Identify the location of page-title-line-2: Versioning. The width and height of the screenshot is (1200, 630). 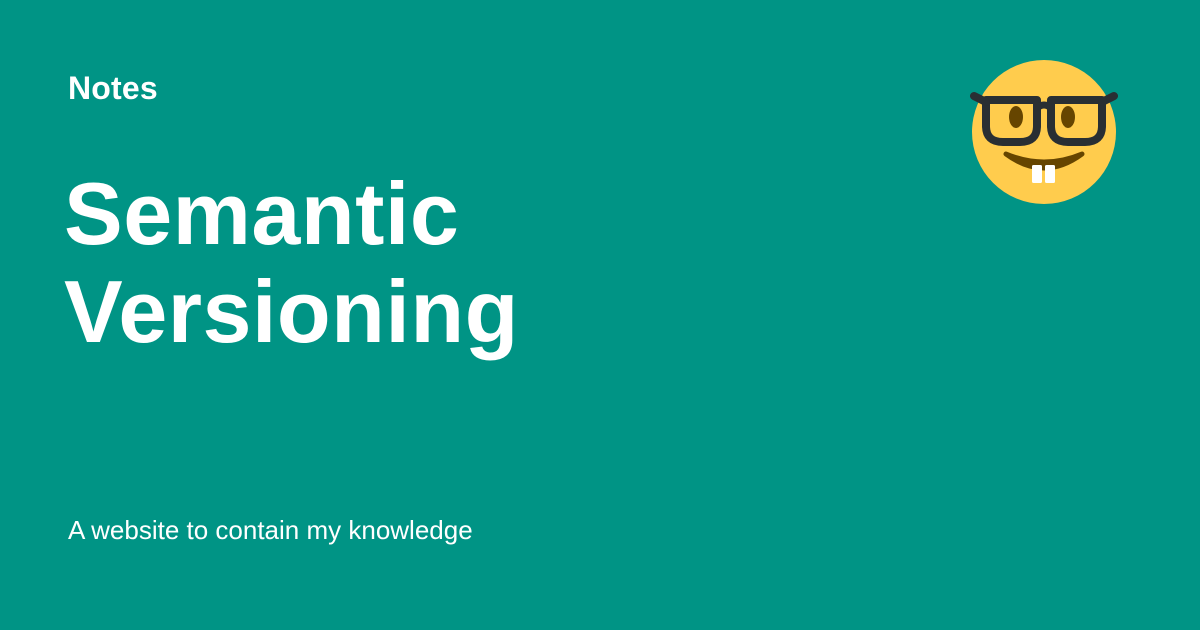
(291, 311).